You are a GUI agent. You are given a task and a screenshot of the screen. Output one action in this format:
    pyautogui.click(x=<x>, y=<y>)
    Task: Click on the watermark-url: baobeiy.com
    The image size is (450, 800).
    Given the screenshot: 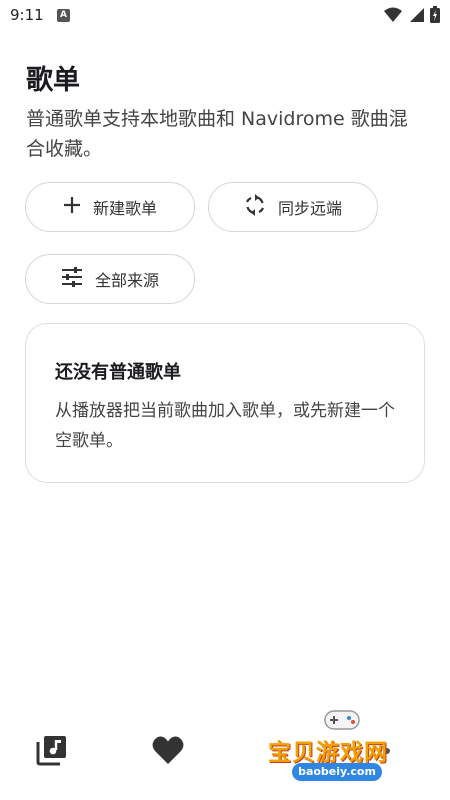 What is the action you would take?
    pyautogui.click(x=337, y=772)
    